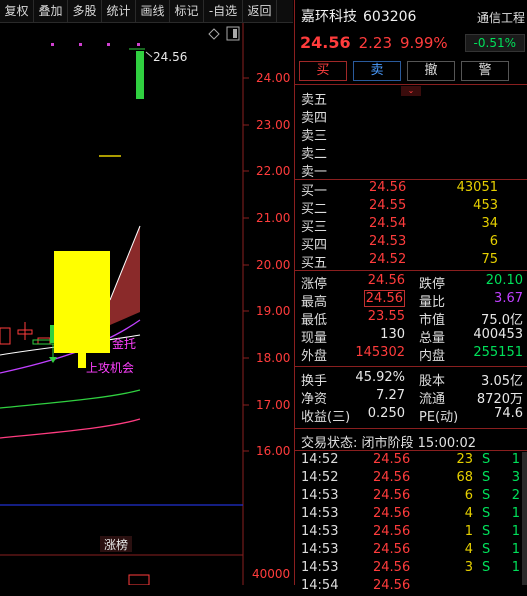 This screenshot has height=596, width=527. Describe the element at coordinates (260, 11) in the screenshot. I see `toolbar-fanhui: 返回` at that location.